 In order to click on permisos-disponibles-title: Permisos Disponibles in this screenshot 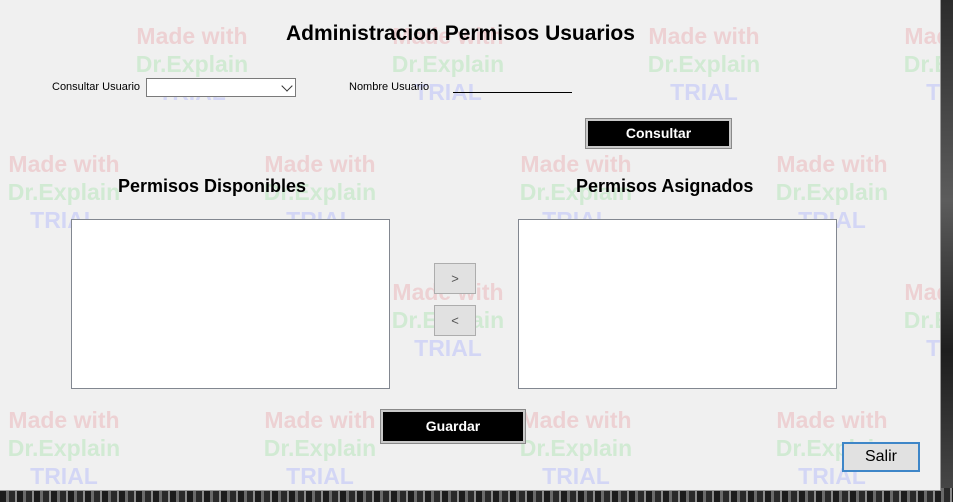, I will do `click(212, 186)`.